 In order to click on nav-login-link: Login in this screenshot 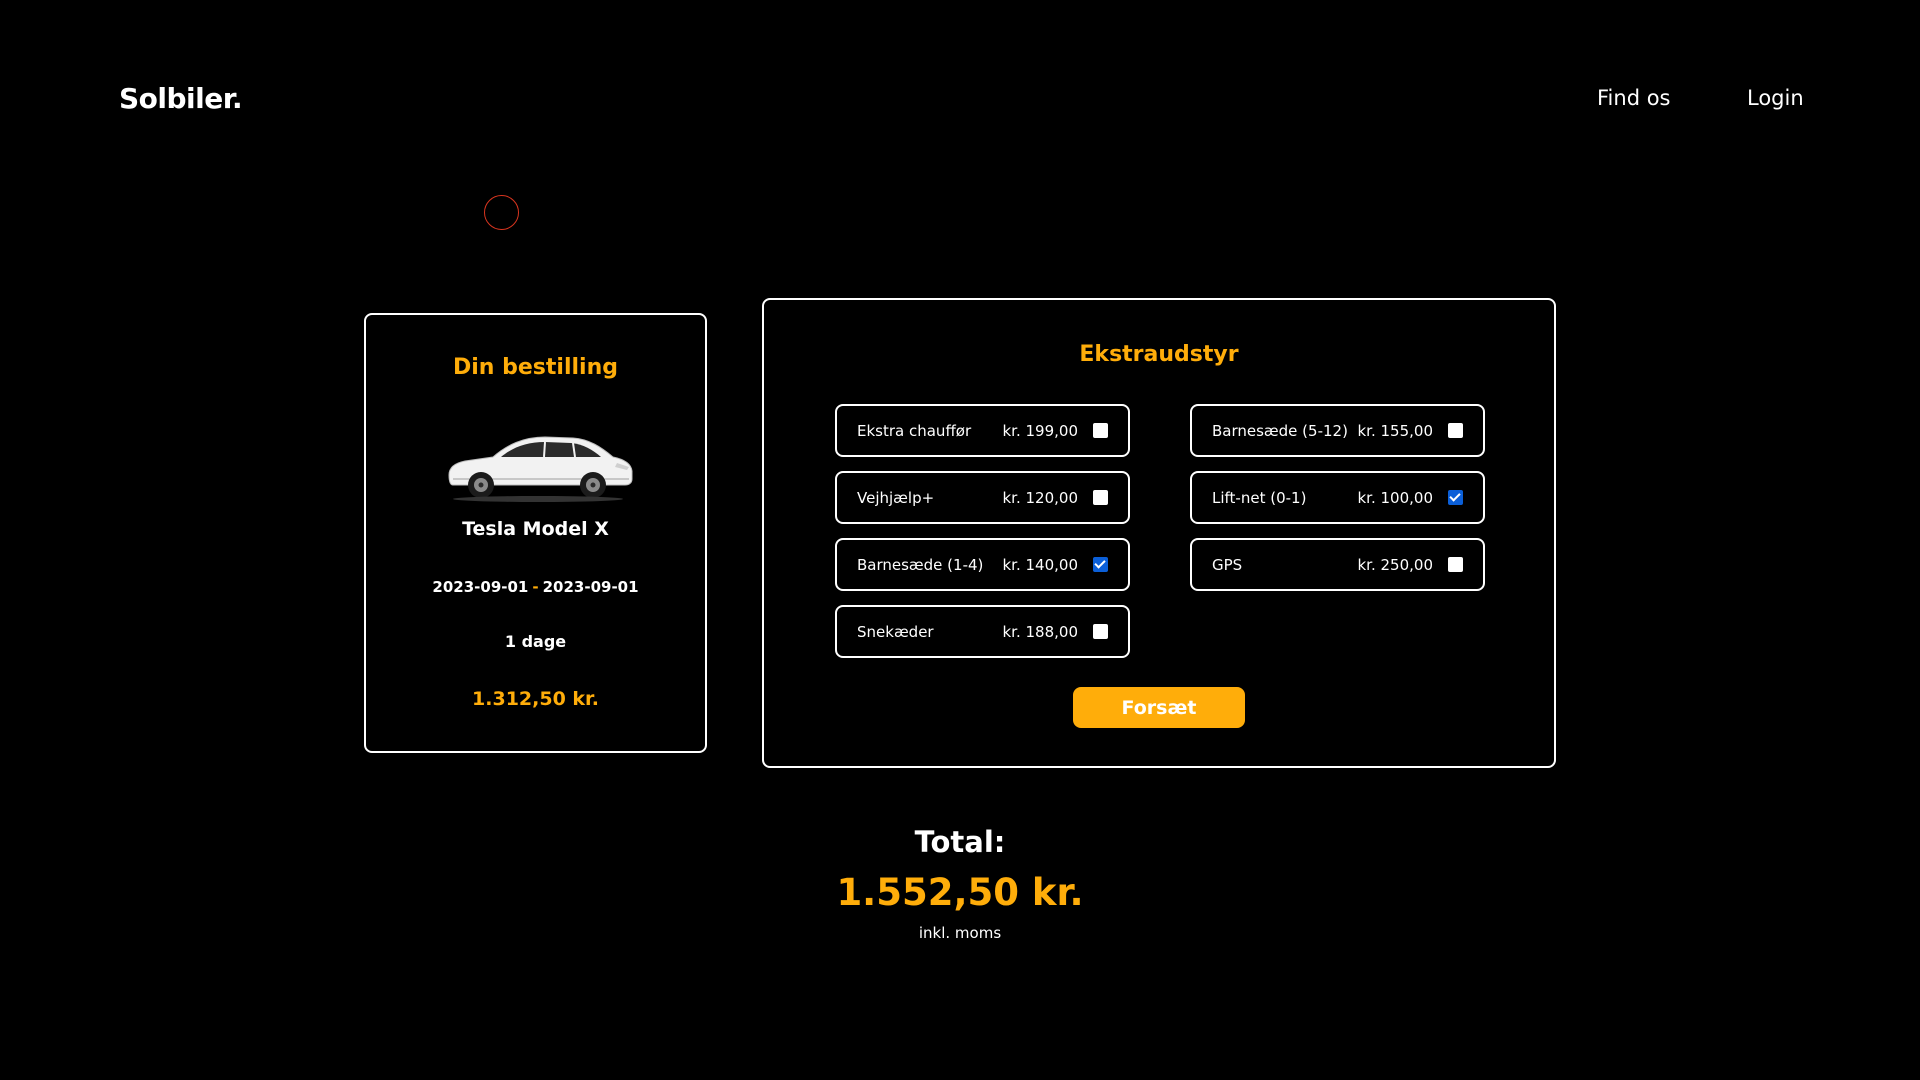, I will do `click(1775, 98)`.